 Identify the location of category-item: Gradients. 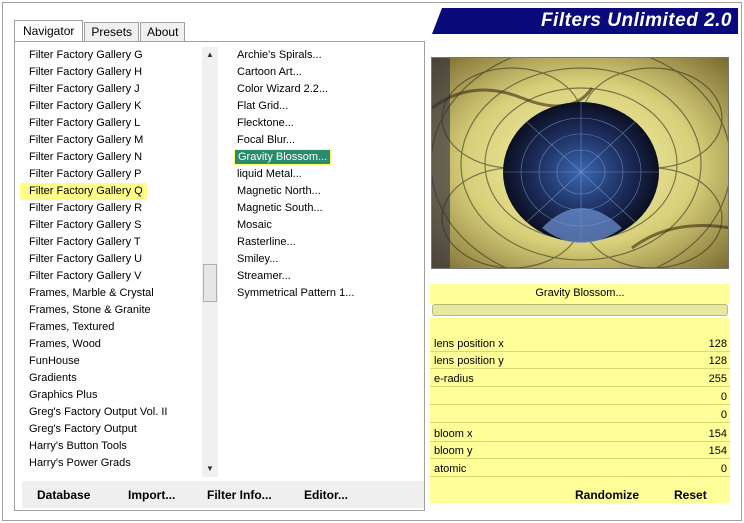
(111, 378).